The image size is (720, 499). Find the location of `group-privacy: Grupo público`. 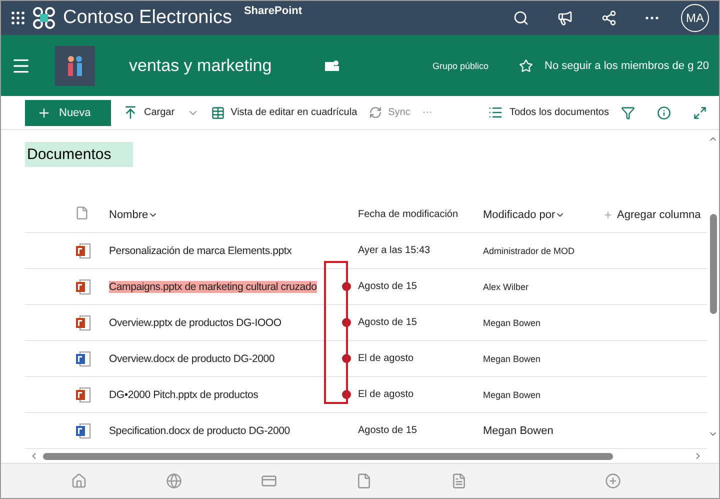

group-privacy: Grupo público is located at coordinates (460, 65).